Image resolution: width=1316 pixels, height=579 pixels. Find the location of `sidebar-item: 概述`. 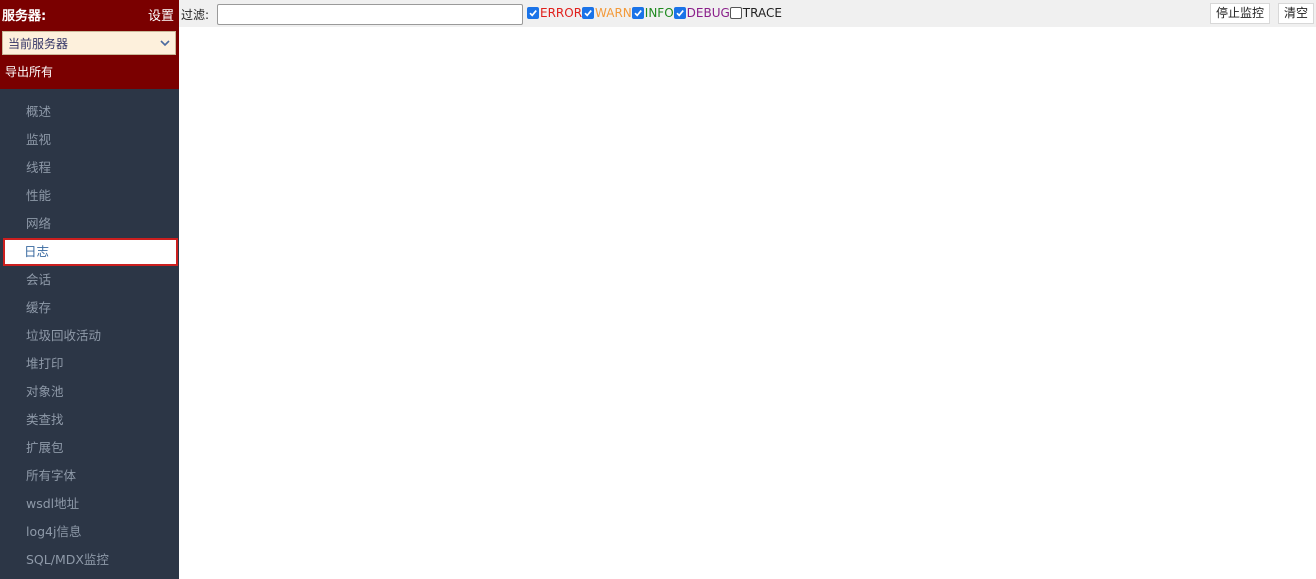

sidebar-item: 概述 is located at coordinates (90, 112).